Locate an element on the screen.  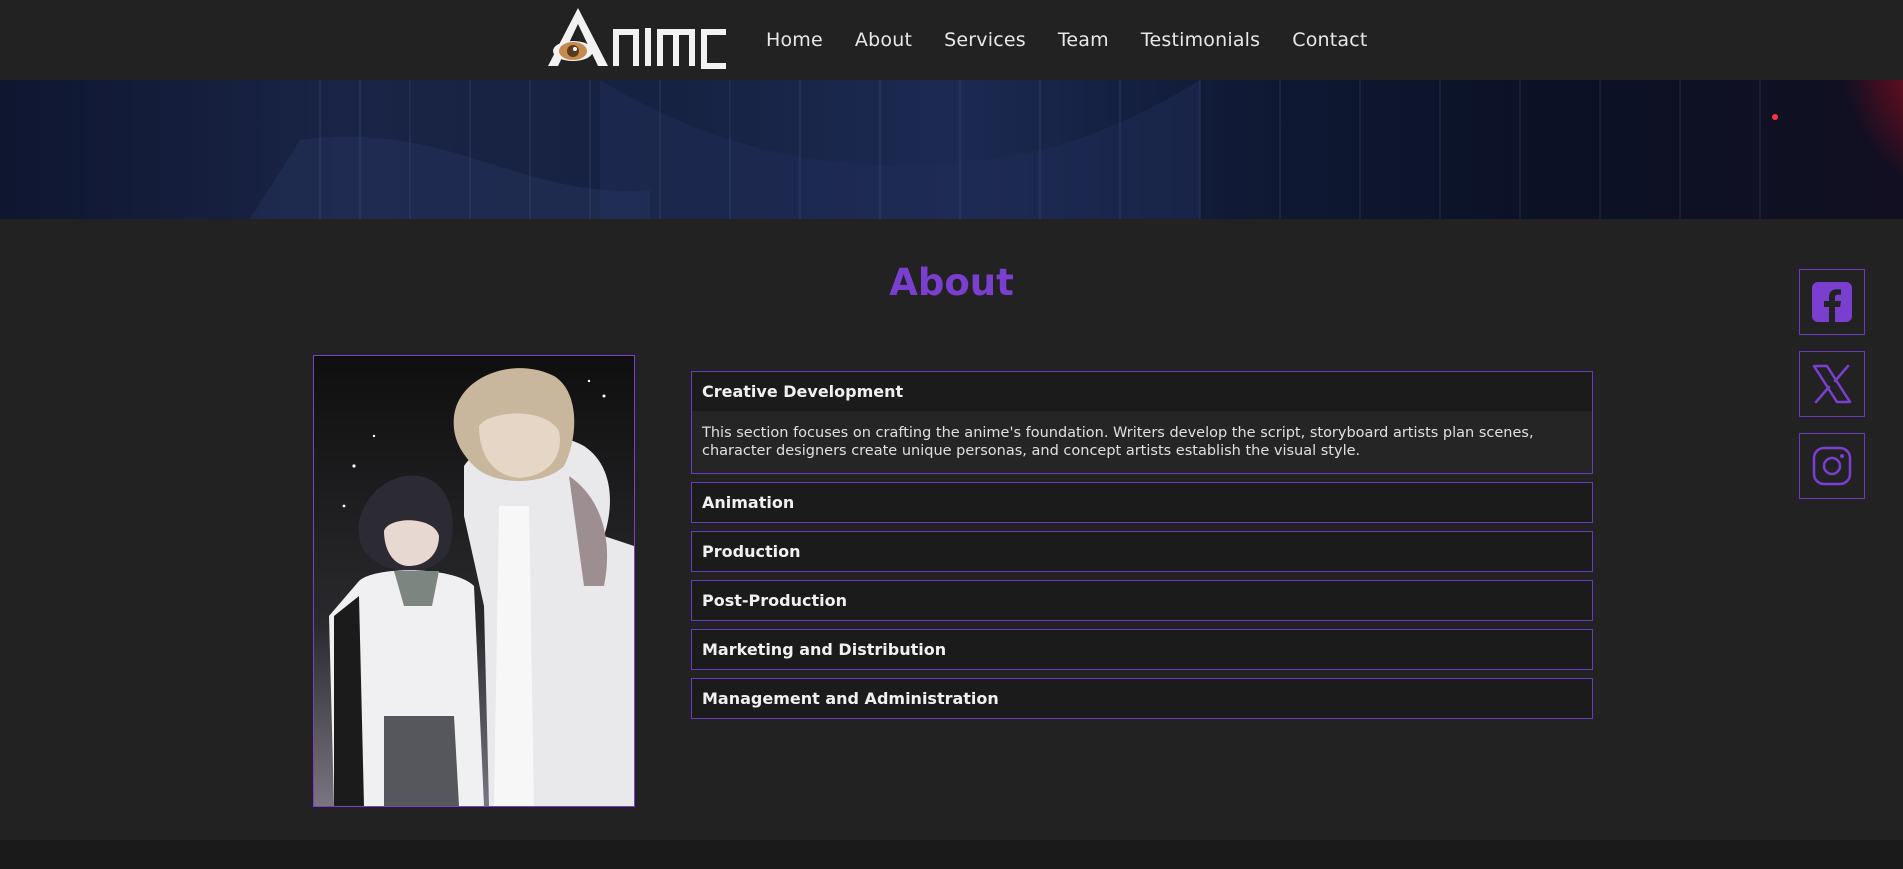
accordion-item-animation: Animation is located at coordinates (1142, 502).